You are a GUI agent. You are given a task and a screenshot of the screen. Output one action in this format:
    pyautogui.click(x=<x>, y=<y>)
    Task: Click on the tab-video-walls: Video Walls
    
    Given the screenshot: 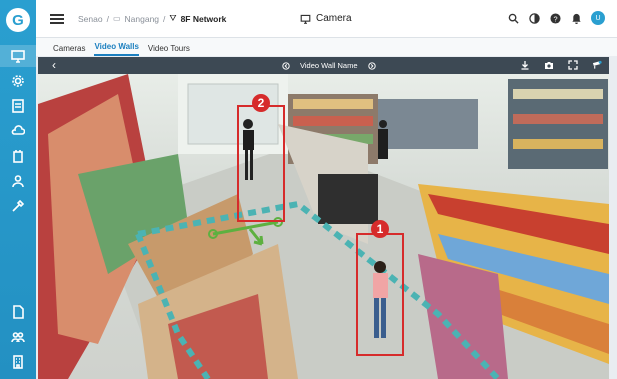 What is the action you would take?
    pyautogui.click(x=116, y=49)
    